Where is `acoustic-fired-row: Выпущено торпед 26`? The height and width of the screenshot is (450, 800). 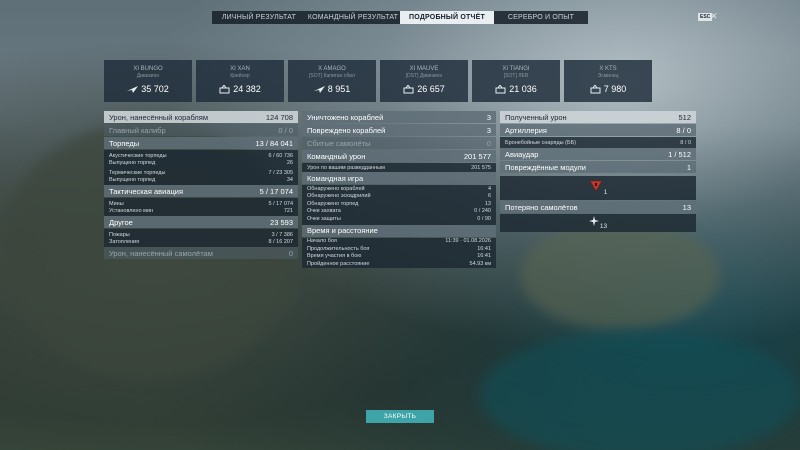 acoustic-fired-row: Выпущено торпед 26 is located at coordinates (201, 163).